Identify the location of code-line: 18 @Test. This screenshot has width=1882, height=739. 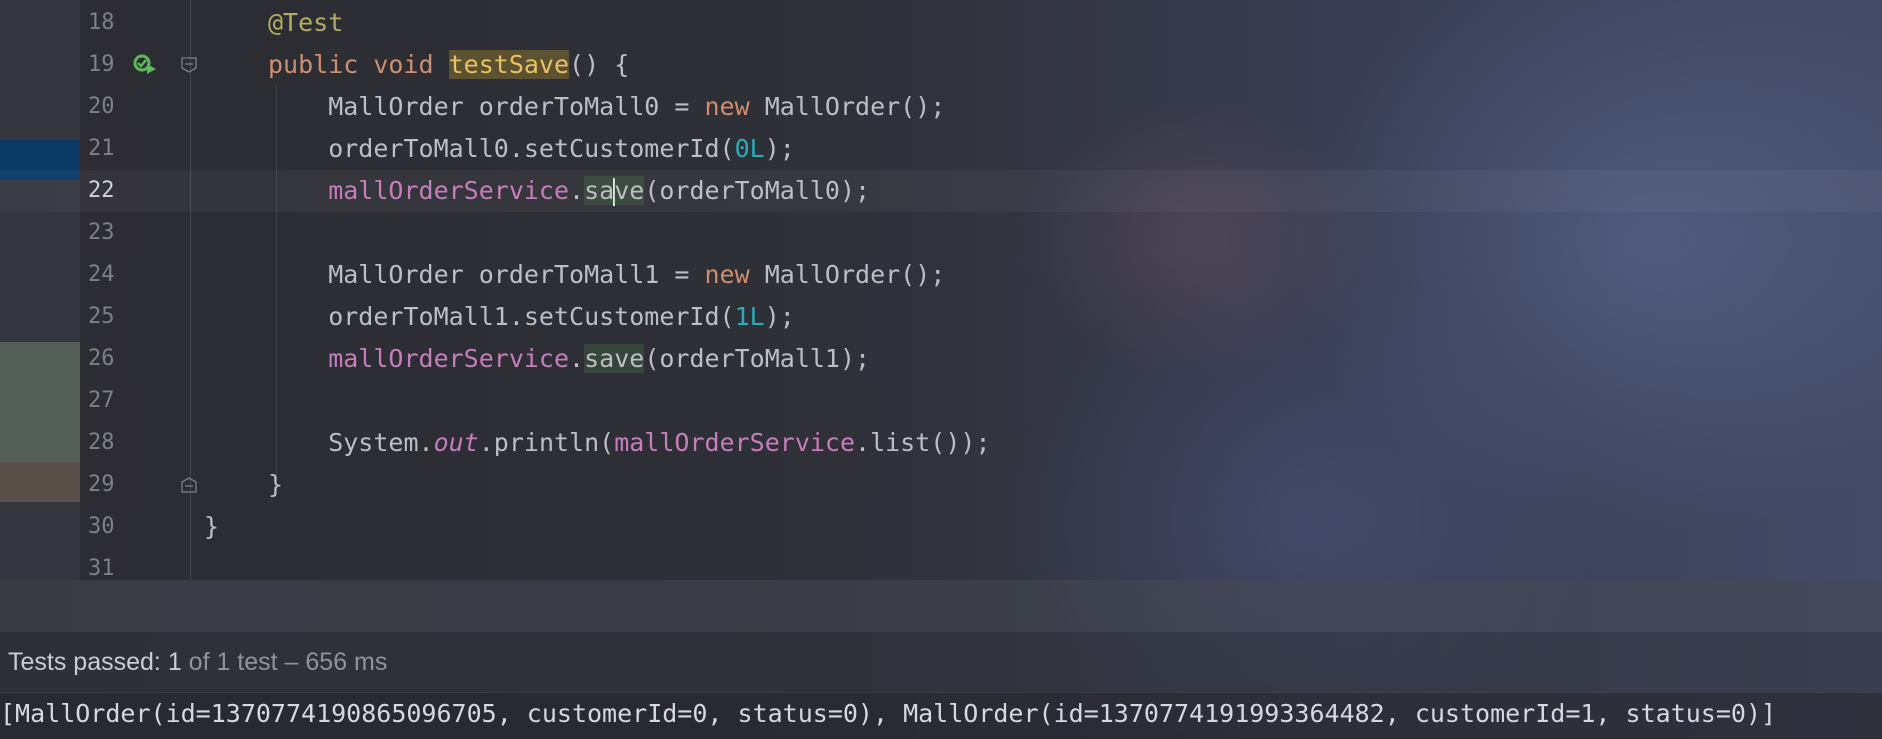
(941, 23).